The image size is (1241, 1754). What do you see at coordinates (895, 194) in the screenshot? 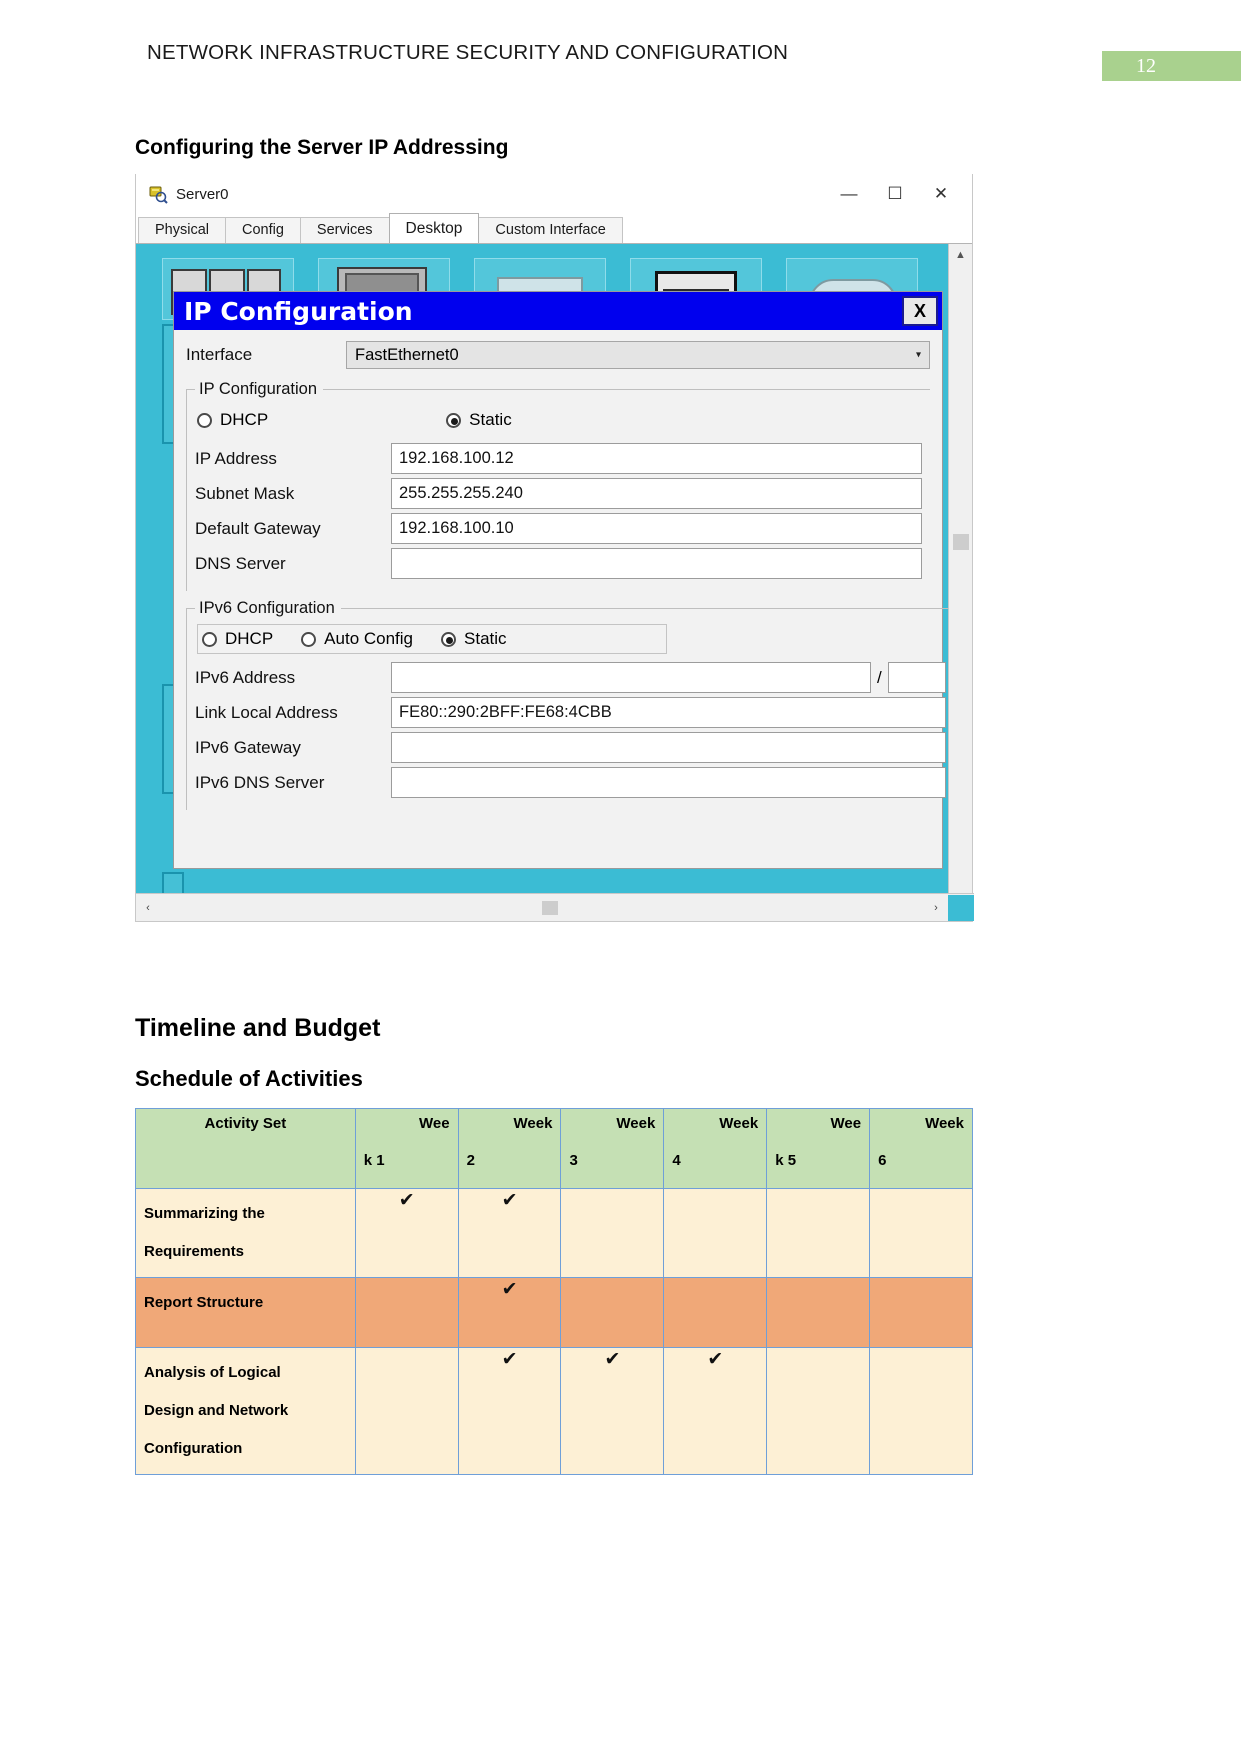
I see `maximize-button: ☐` at bounding box center [895, 194].